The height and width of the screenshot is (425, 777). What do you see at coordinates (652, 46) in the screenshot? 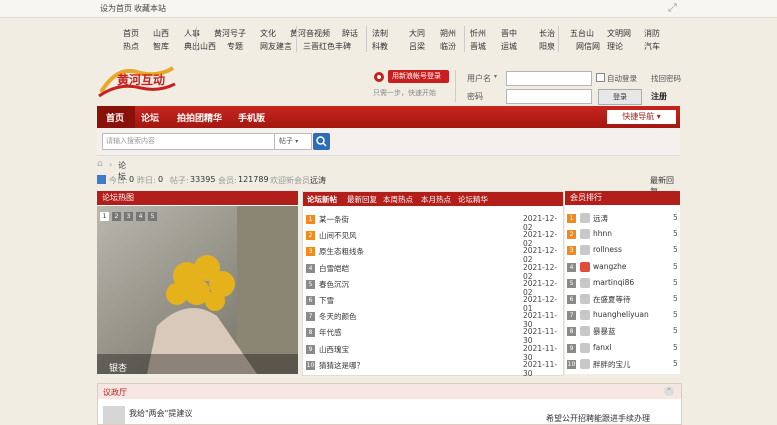
I see `nav-link: 汽车` at bounding box center [652, 46].